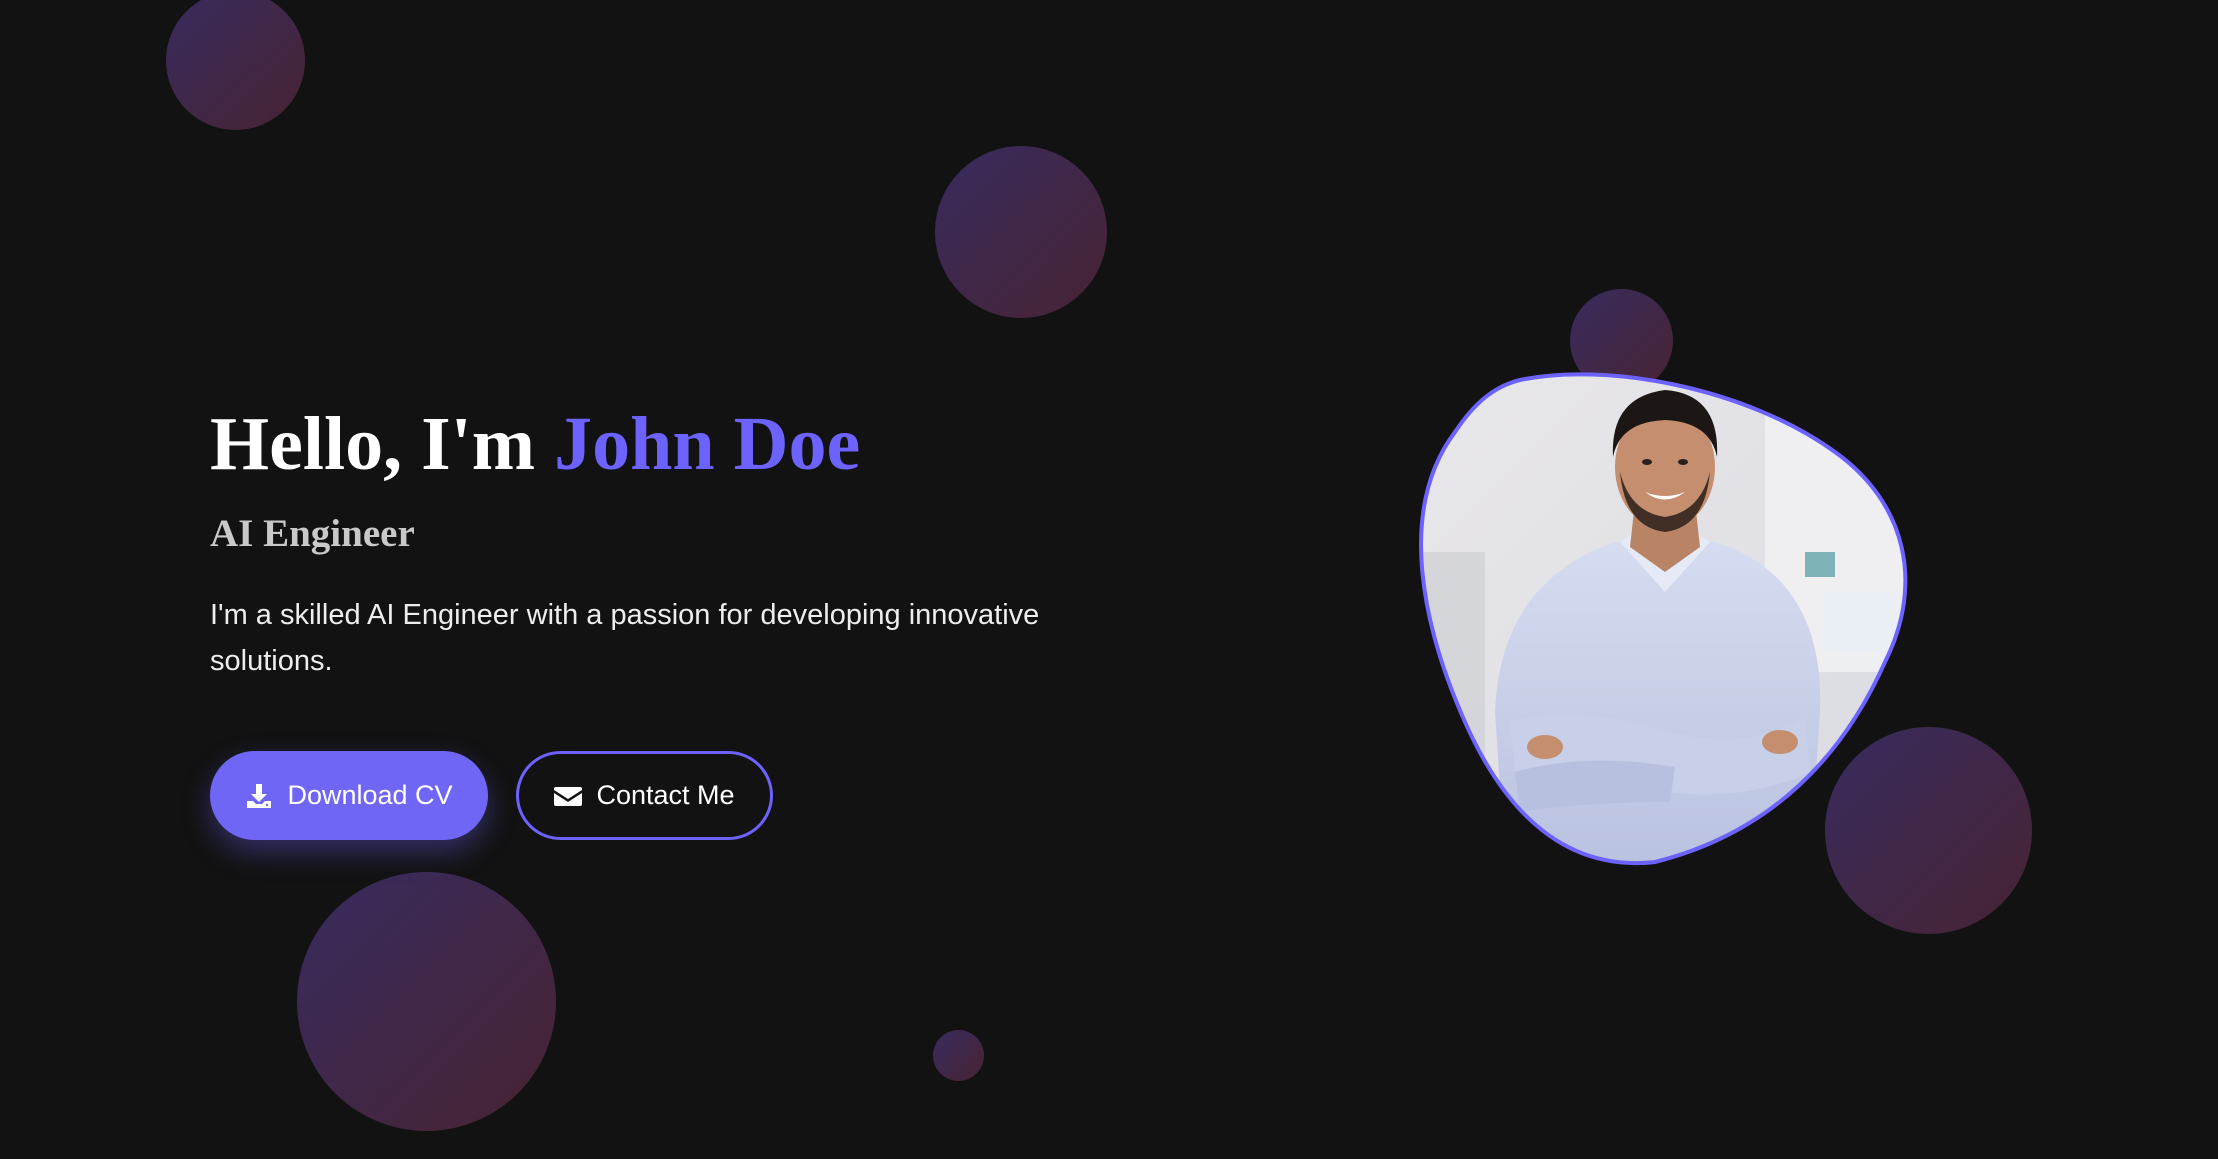  I want to click on profile-portrait, so click(1663, 619).